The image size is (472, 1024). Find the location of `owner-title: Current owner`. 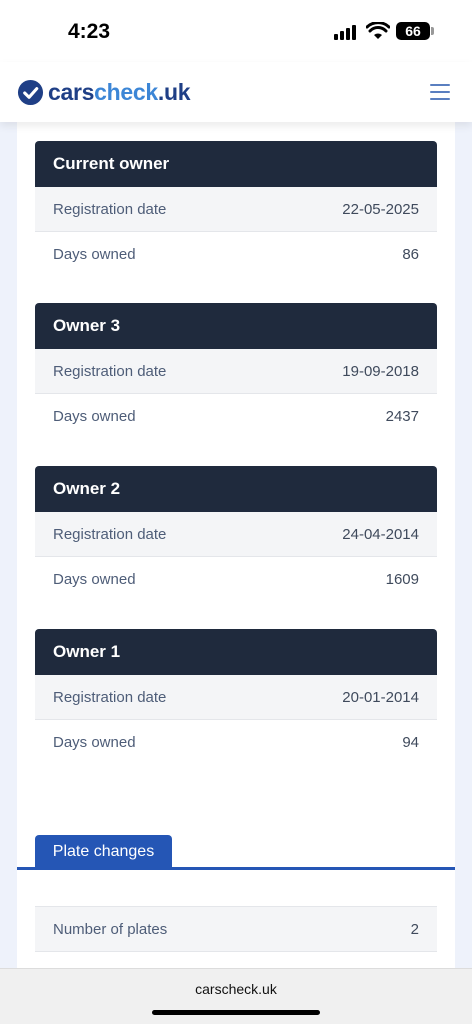

owner-title: Current owner is located at coordinates (236, 164).